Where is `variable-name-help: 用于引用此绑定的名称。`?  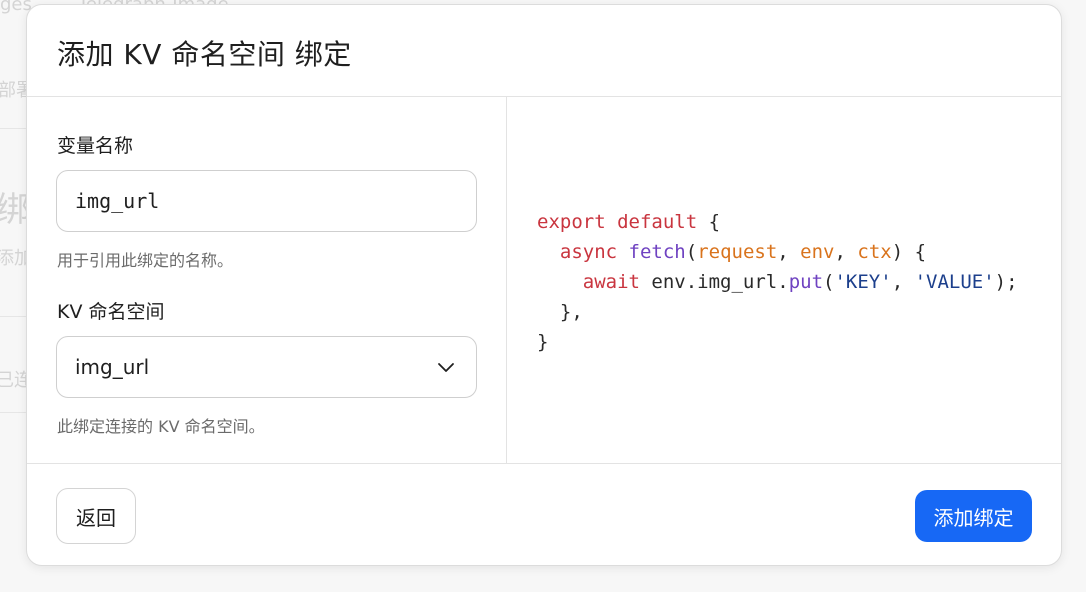
variable-name-help: 用于引用此绑定的名称。 is located at coordinates (145, 260).